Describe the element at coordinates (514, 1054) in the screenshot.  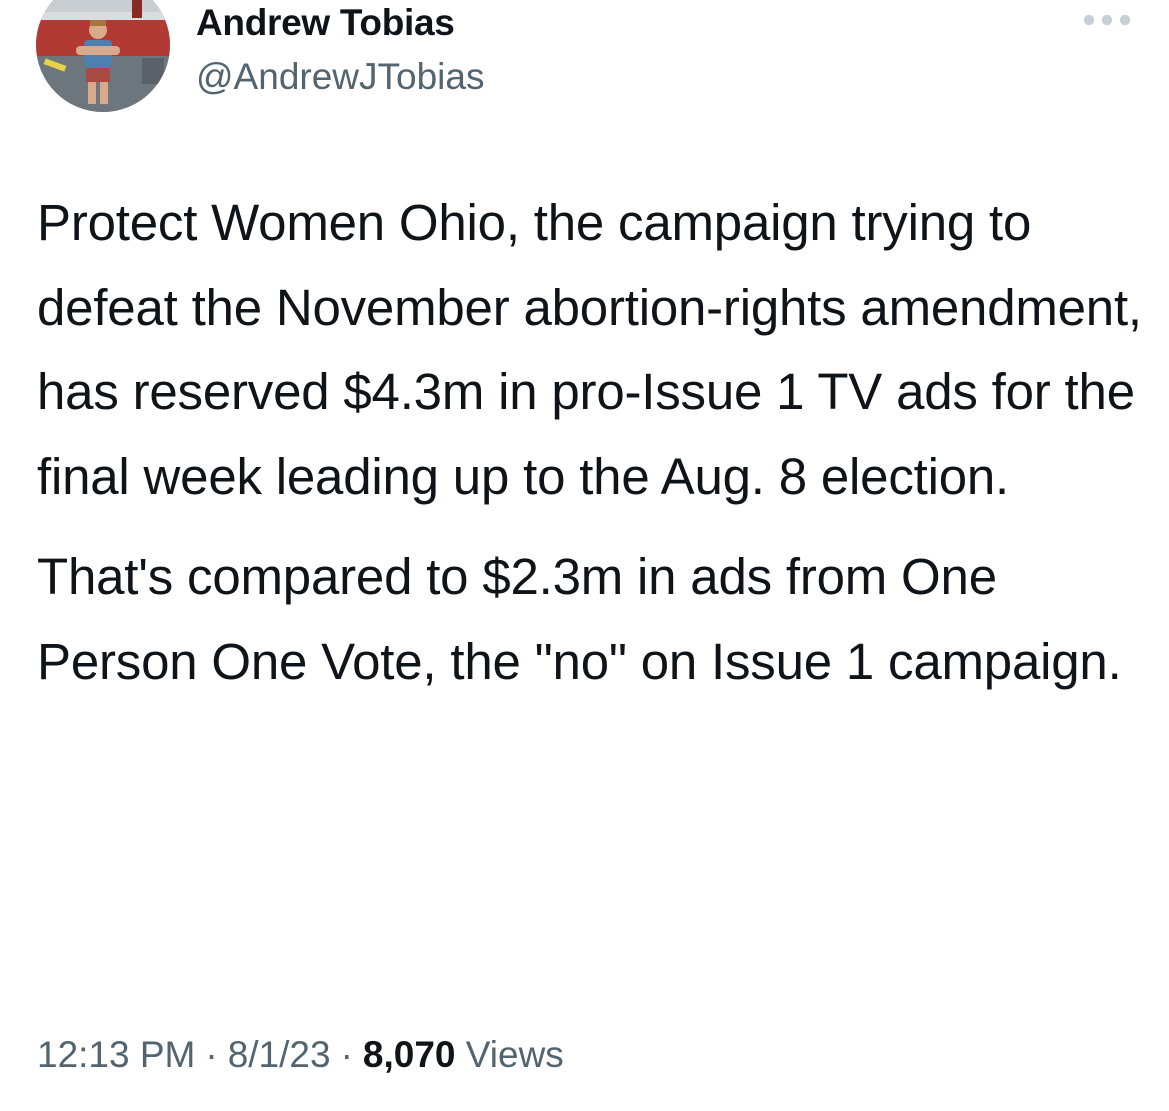
I see `views-label: Views` at that location.